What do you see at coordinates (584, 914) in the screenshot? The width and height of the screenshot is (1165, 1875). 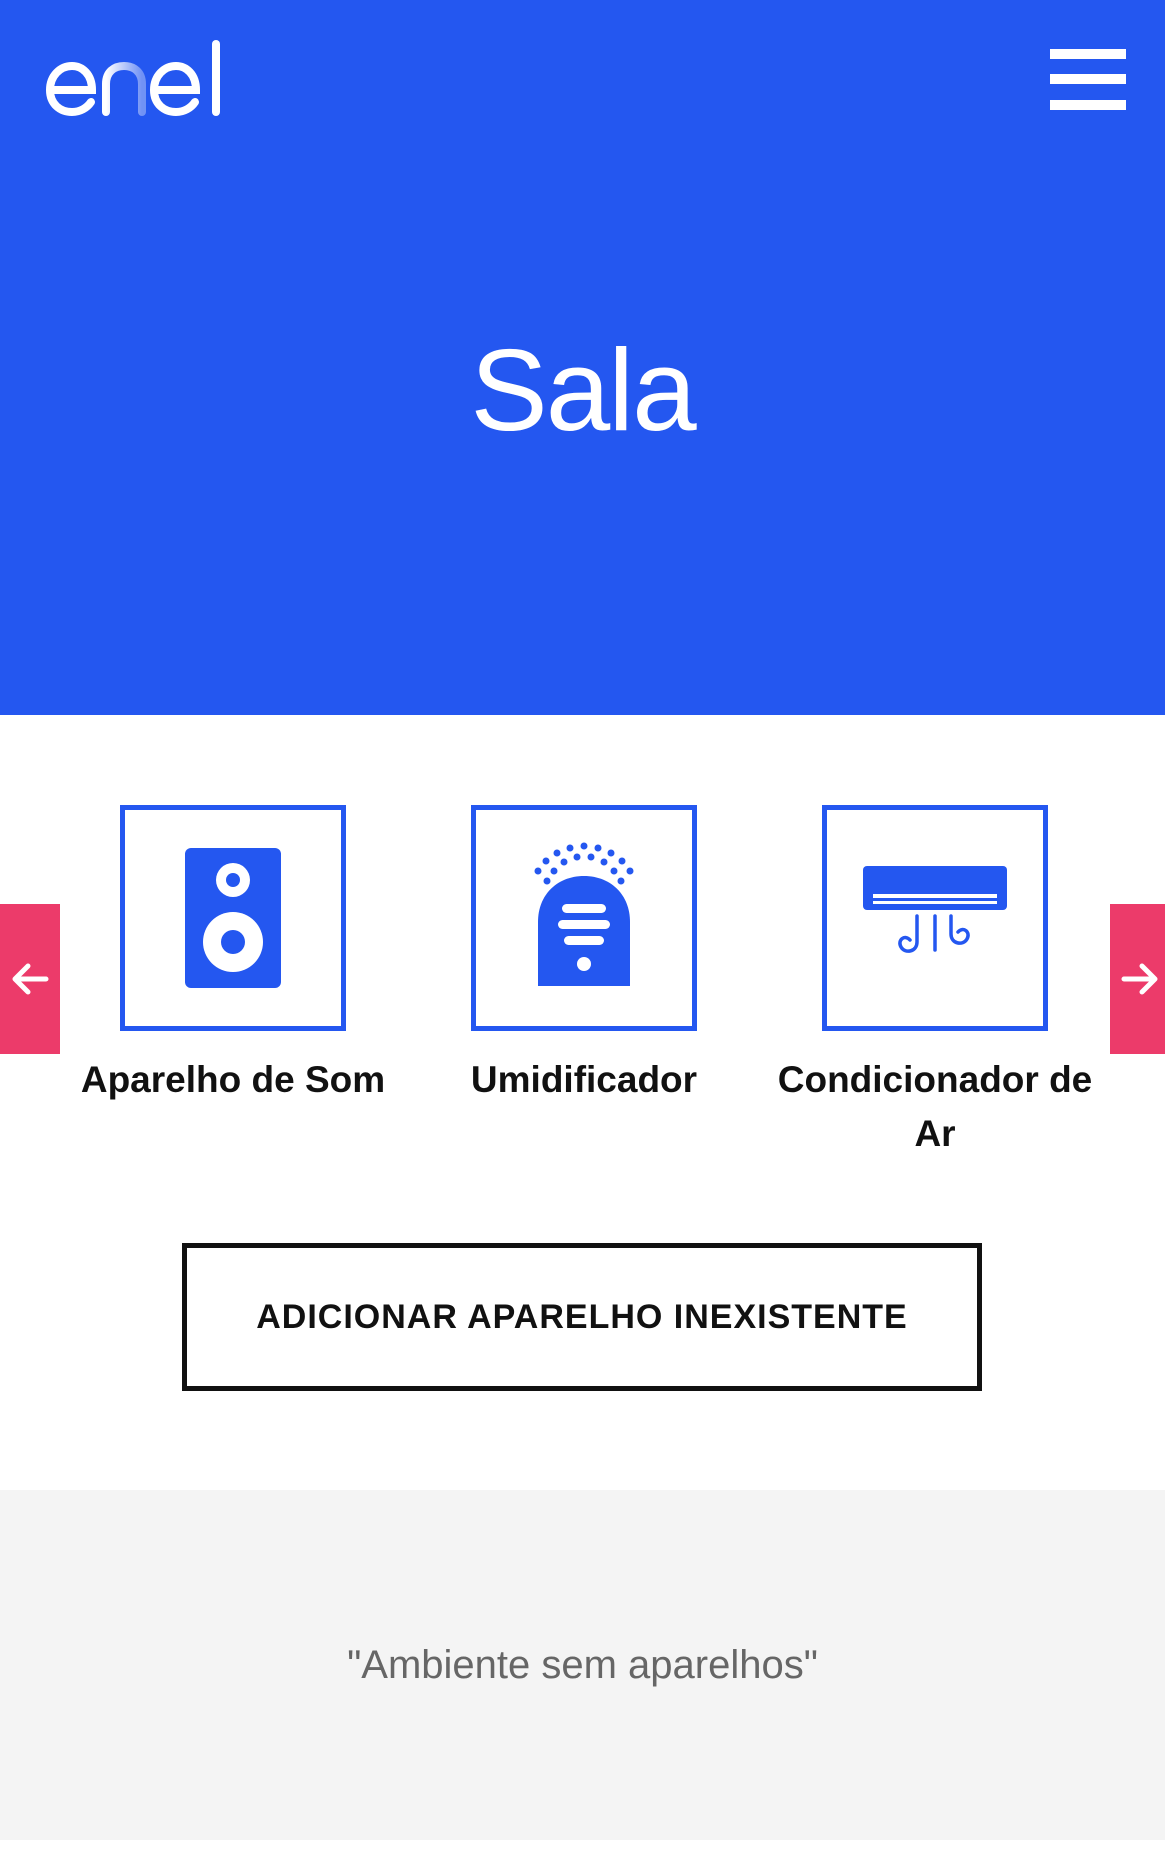 I see `humidifier-icon` at bounding box center [584, 914].